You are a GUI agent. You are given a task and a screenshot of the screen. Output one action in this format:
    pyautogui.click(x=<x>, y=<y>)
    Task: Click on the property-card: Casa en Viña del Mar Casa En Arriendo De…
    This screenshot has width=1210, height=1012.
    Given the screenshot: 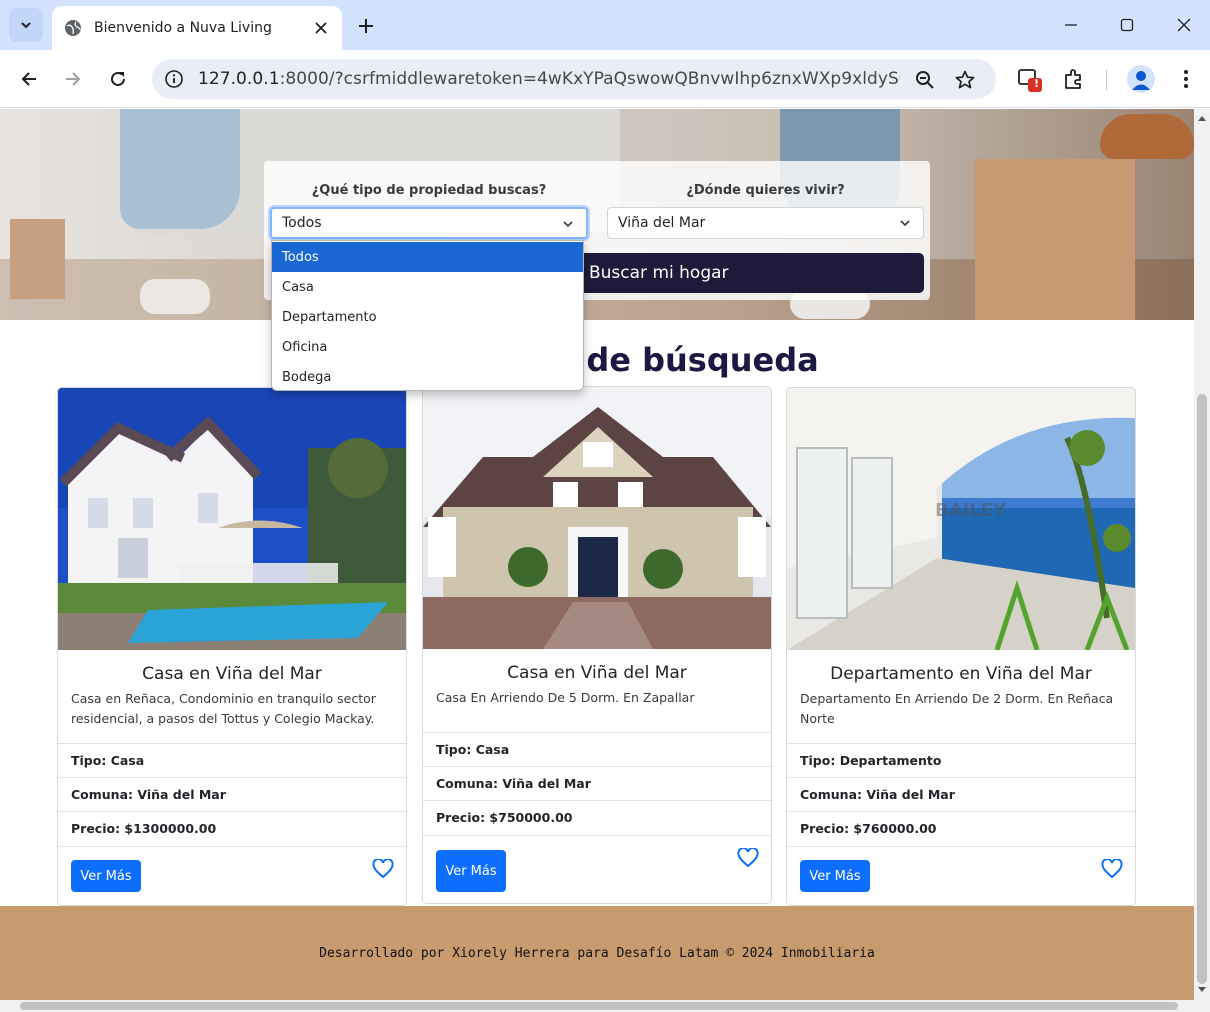 What is the action you would take?
    pyautogui.click(x=597, y=645)
    